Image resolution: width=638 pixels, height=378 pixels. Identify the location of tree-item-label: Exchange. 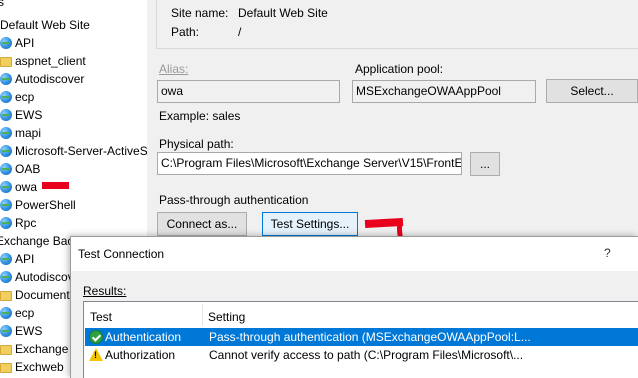
(42, 349).